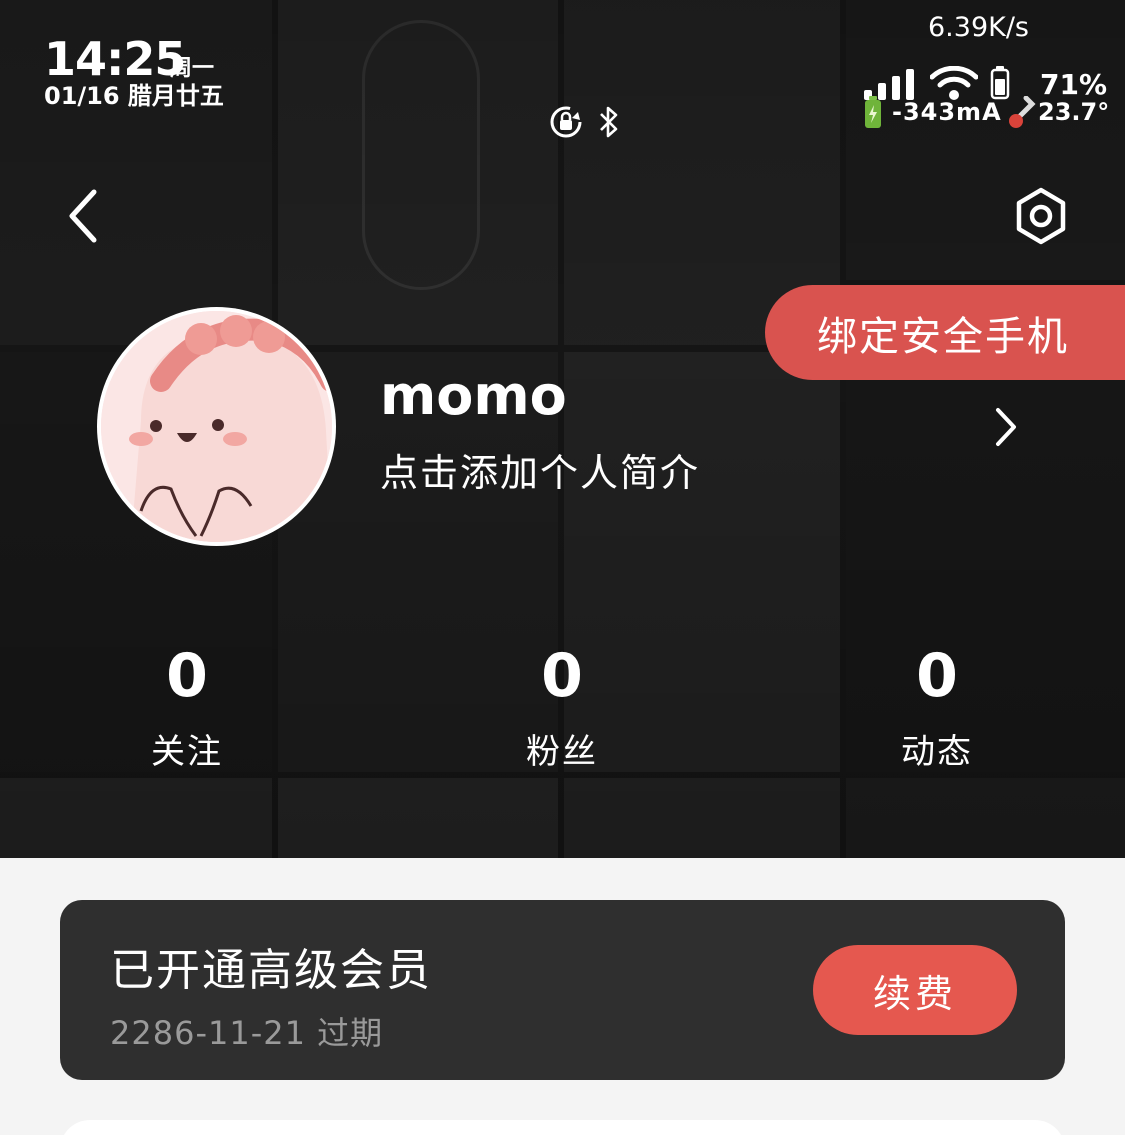  What do you see at coordinates (187, 752) in the screenshot?
I see `stat-label: 关注` at bounding box center [187, 752].